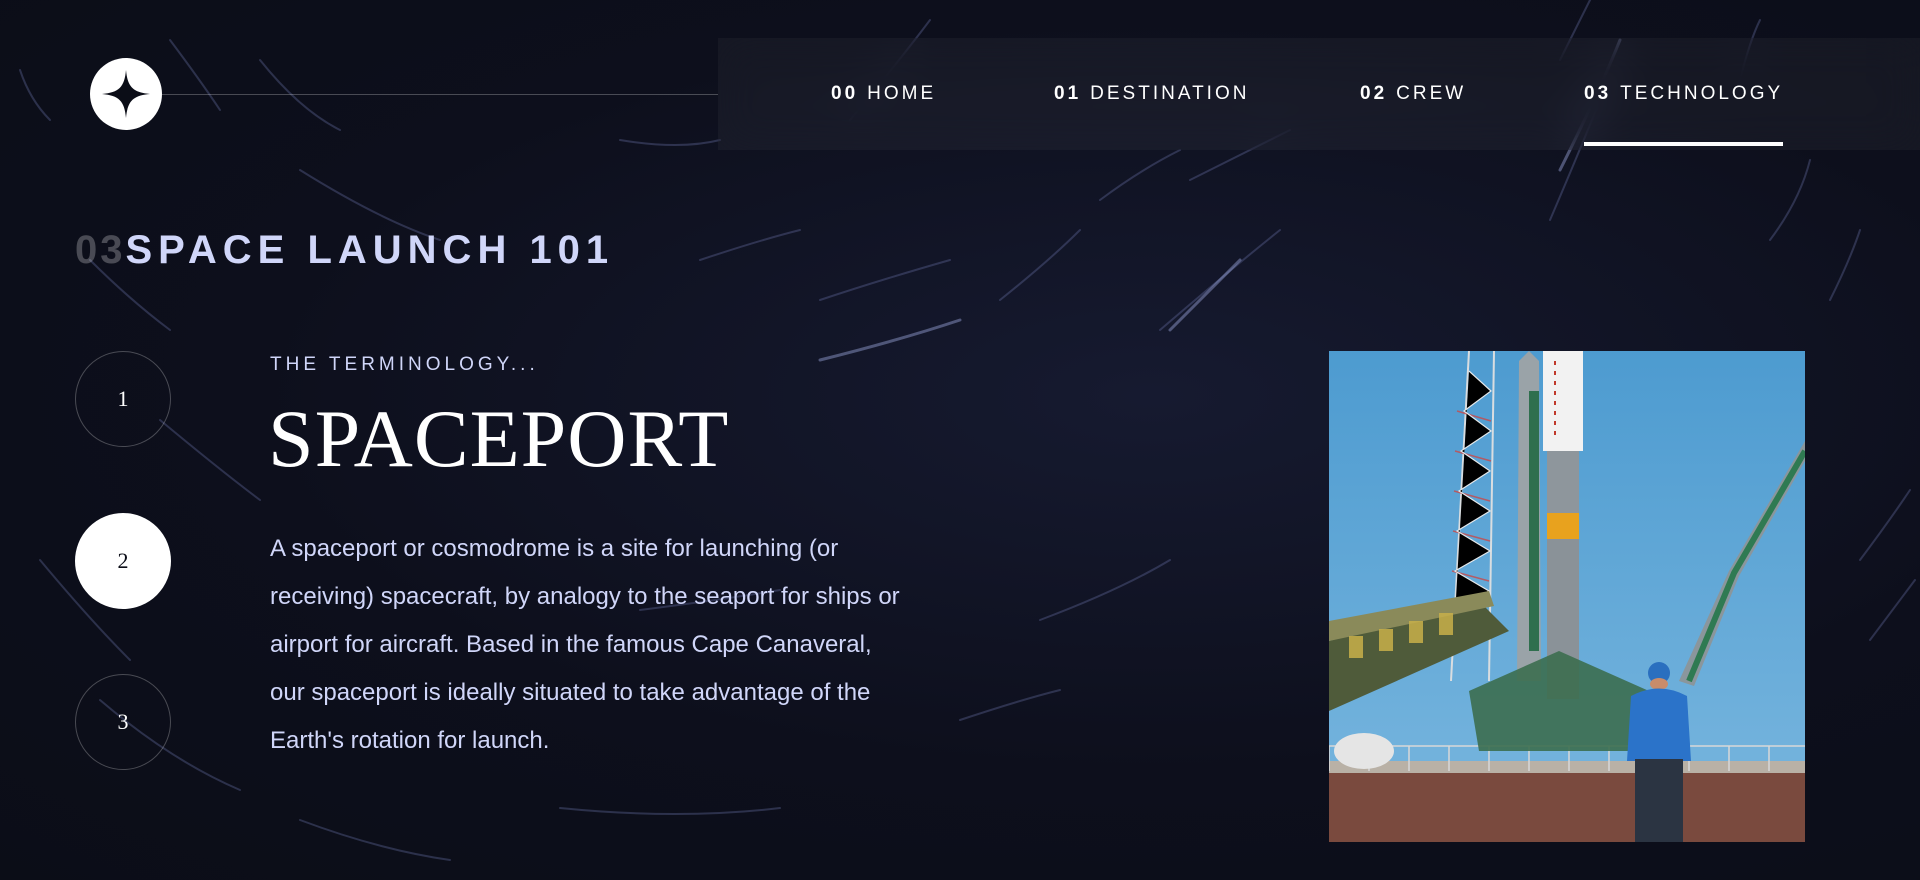  Describe the element at coordinates (123, 722) in the screenshot. I see `step-button-3: 3` at that location.